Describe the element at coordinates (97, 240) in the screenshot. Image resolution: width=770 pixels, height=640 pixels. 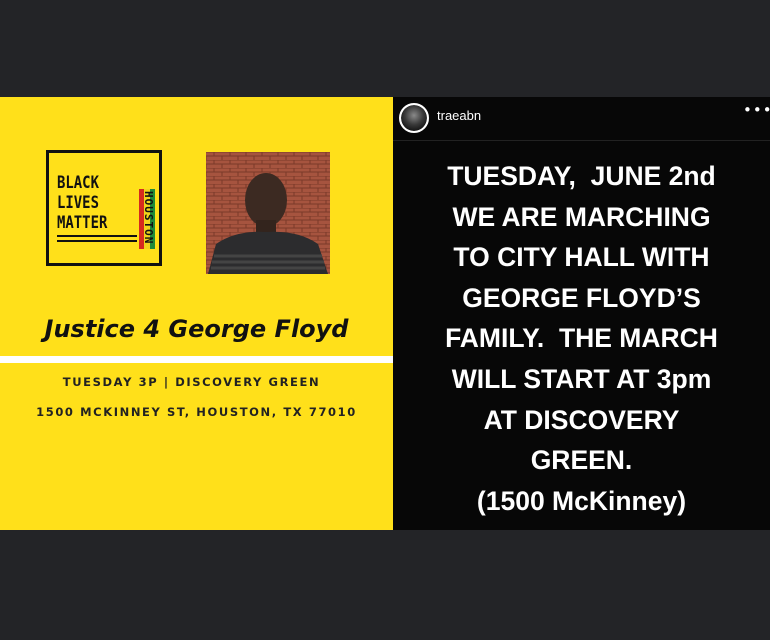
I see `logo-underlines` at that location.